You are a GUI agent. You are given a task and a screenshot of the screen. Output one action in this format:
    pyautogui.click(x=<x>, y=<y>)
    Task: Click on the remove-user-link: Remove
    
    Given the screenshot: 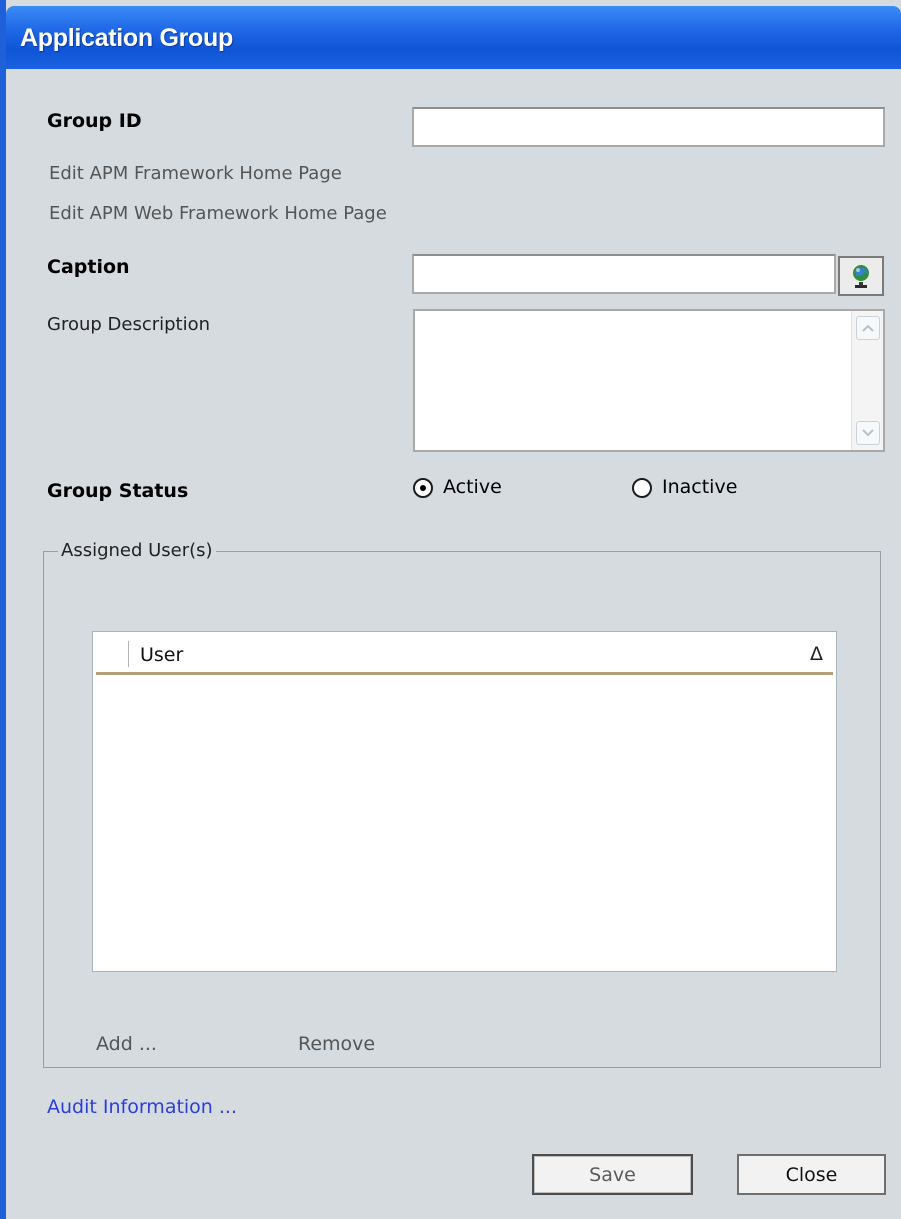 What is the action you would take?
    pyautogui.click(x=336, y=1044)
    